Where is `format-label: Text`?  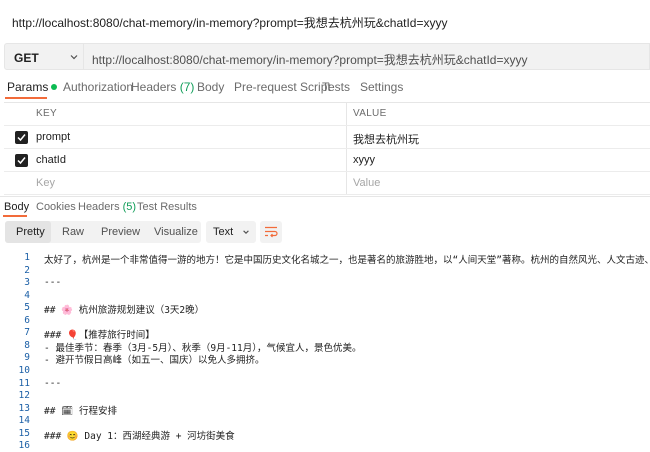
format-label: Text is located at coordinates (223, 232).